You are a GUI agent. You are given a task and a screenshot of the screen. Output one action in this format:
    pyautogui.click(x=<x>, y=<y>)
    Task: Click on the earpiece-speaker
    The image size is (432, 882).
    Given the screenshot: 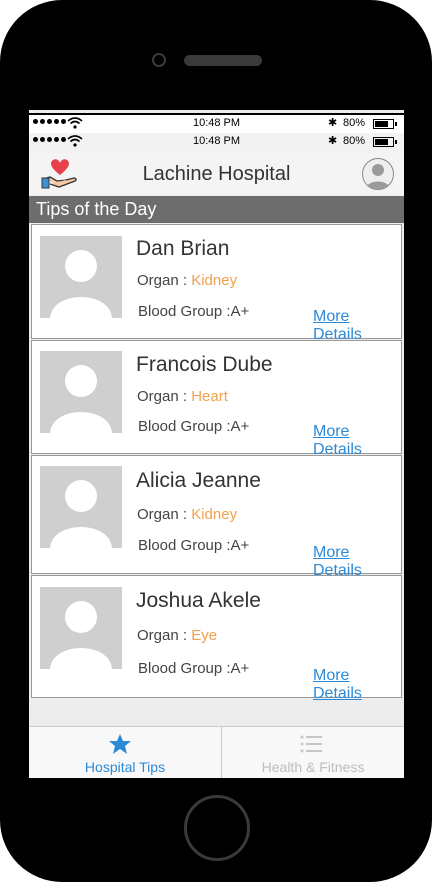 What is the action you would take?
    pyautogui.click(x=223, y=60)
    